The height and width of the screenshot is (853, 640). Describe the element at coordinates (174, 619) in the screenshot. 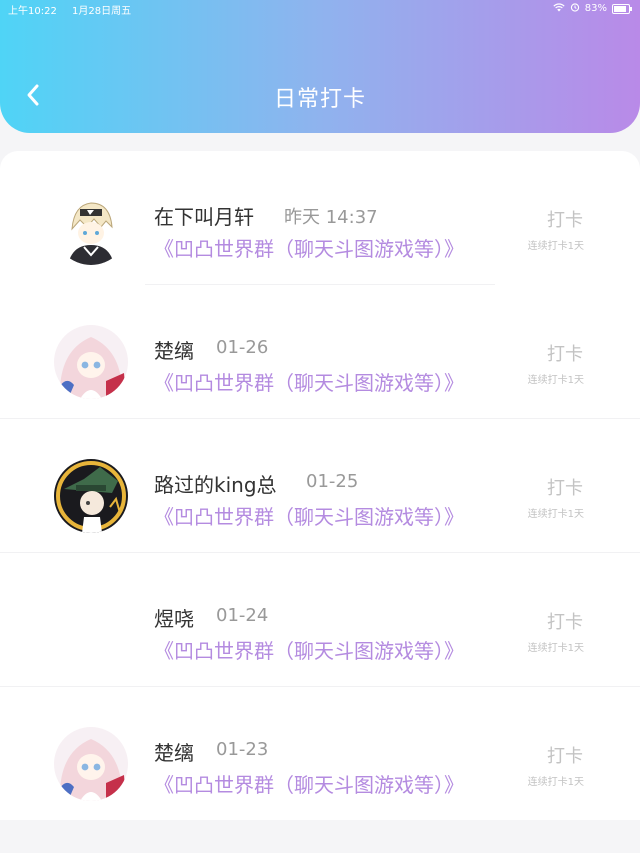

I see `user-name: 煜哓` at that location.